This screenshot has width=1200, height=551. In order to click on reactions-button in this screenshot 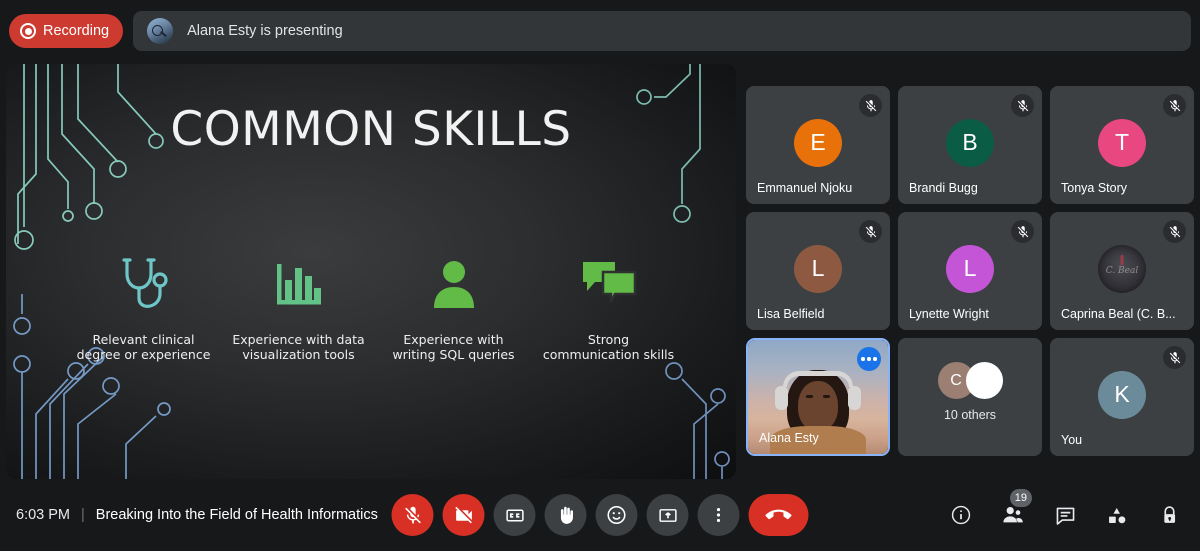, I will do `click(616, 515)`.